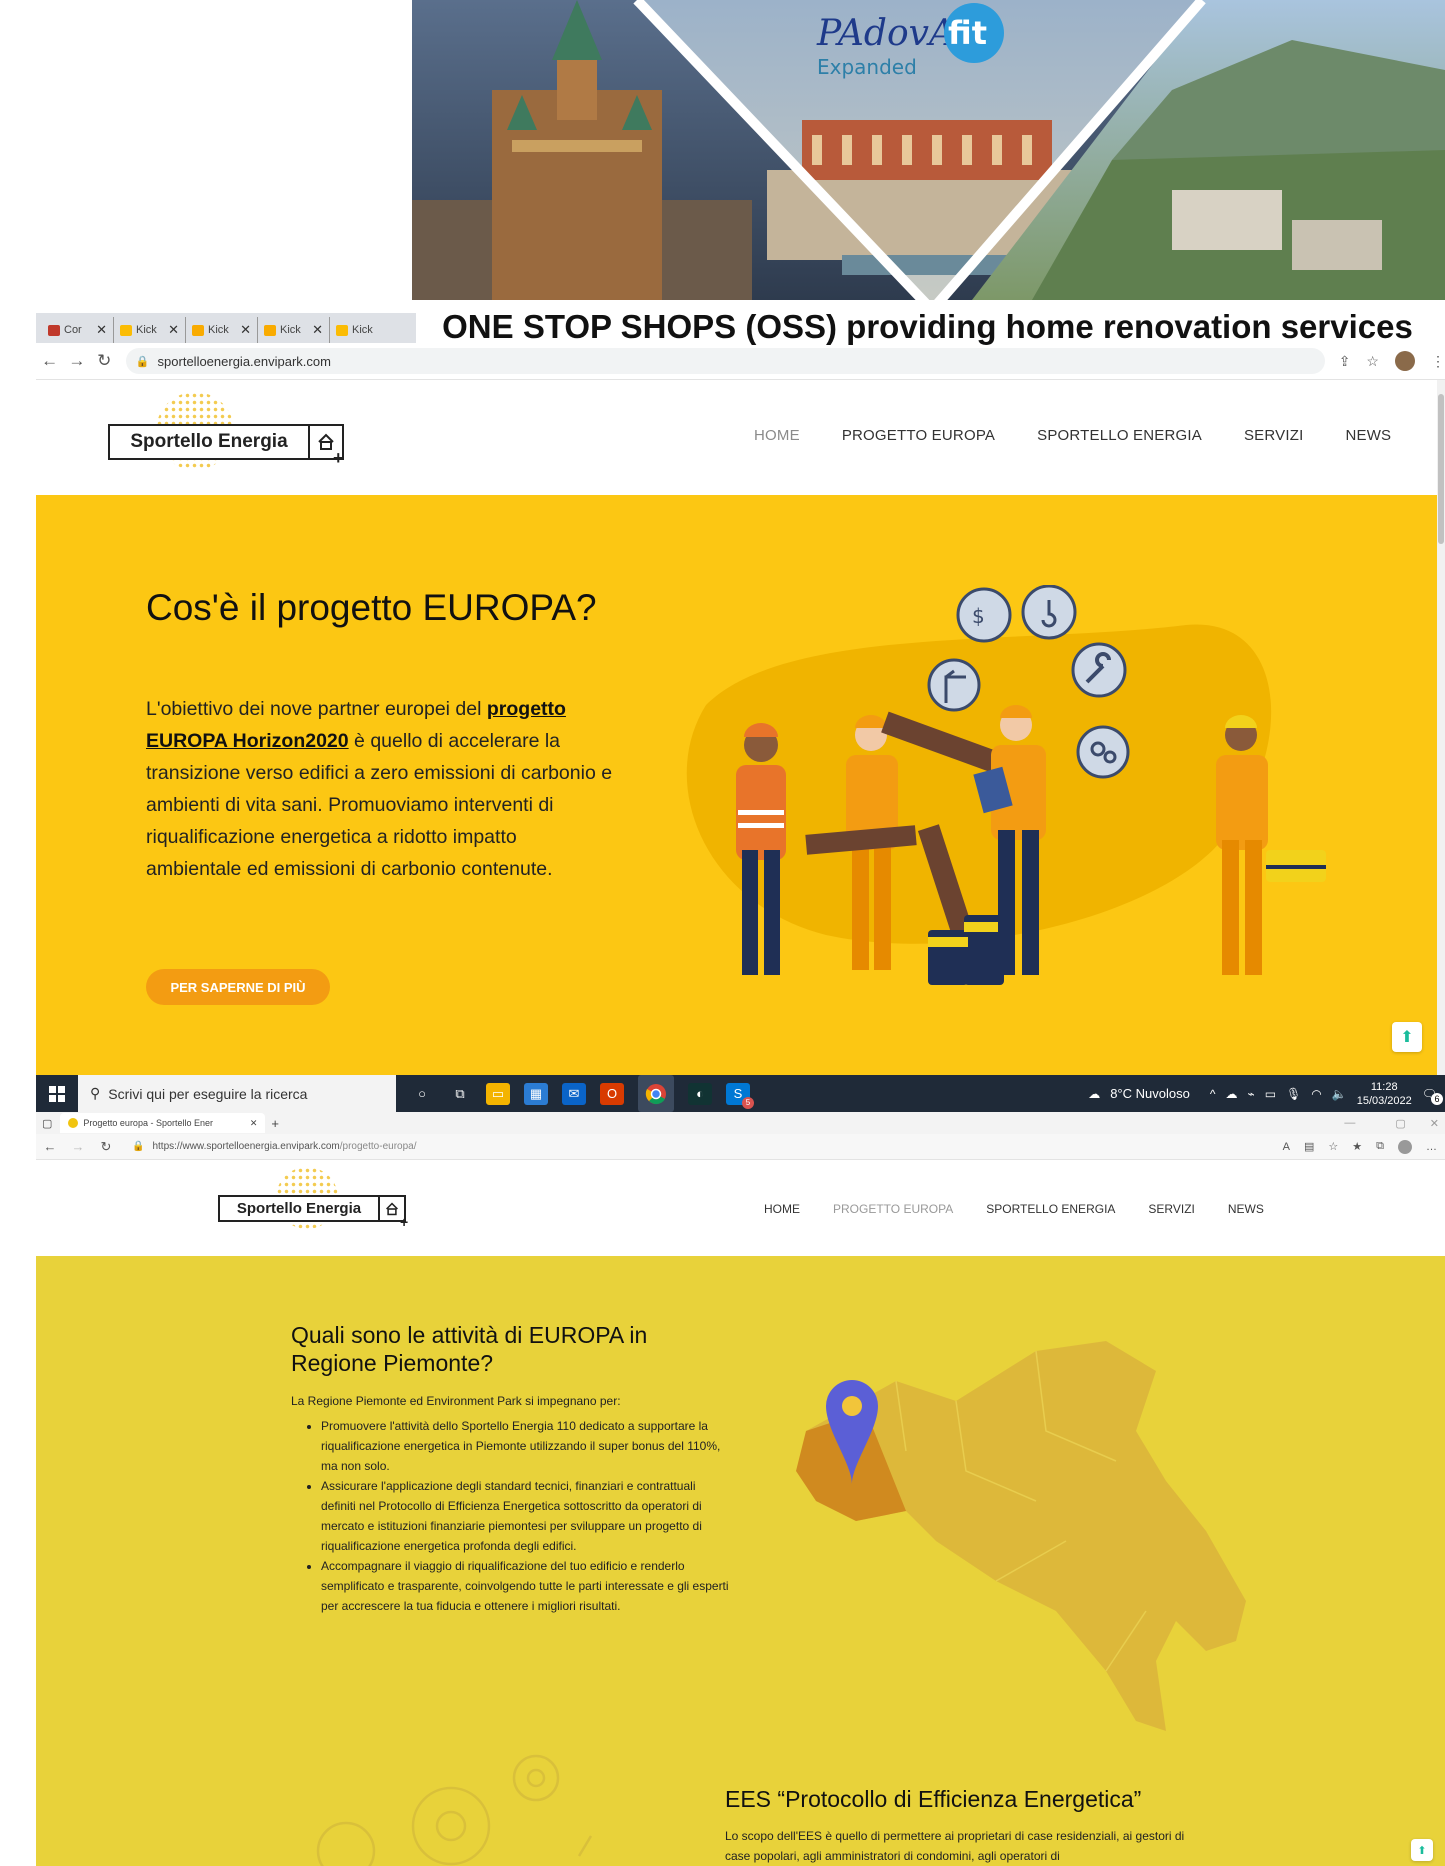 This screenshot has width=1445, height=1866. What do you see at coordinates (371, 607) in the screenshot?
I see `hero-title: Cos'è il progetto EUROPA?` at bounding box center [371, 607].